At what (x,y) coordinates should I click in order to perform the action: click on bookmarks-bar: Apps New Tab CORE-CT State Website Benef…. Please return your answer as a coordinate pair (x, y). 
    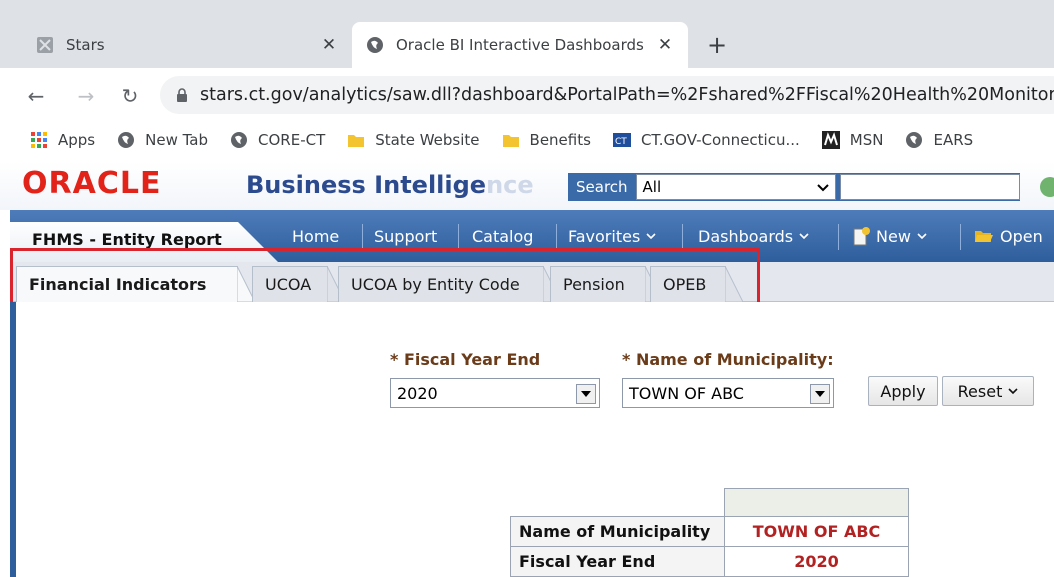
    Looking at the image, I should click on (527, 140).